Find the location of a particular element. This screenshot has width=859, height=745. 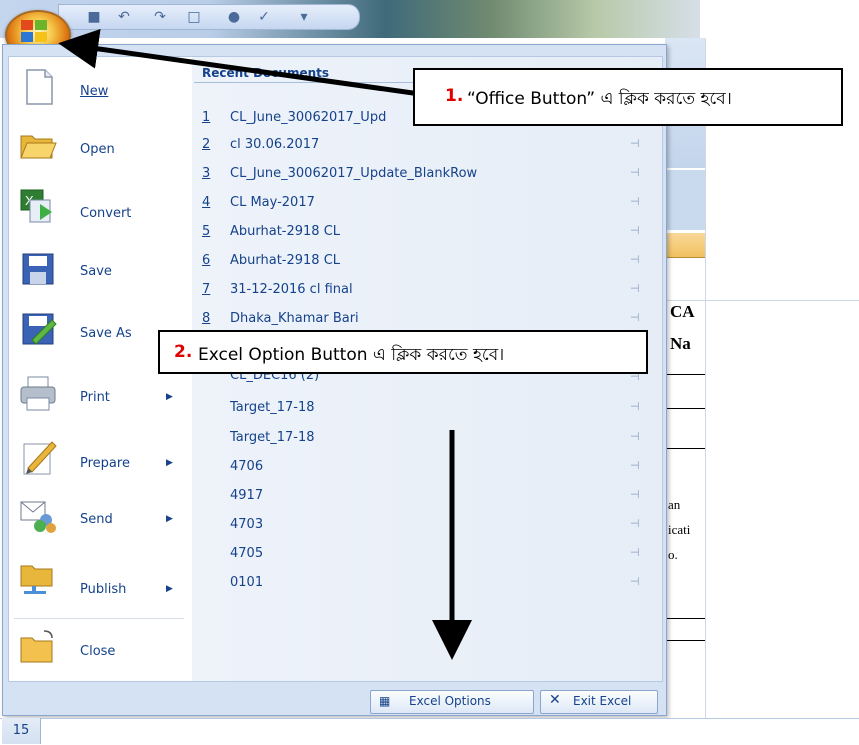

callout-step-2: 2. Excel Option Button এ ক্লিক করতে হবে। is located at coordinates (403, 352).